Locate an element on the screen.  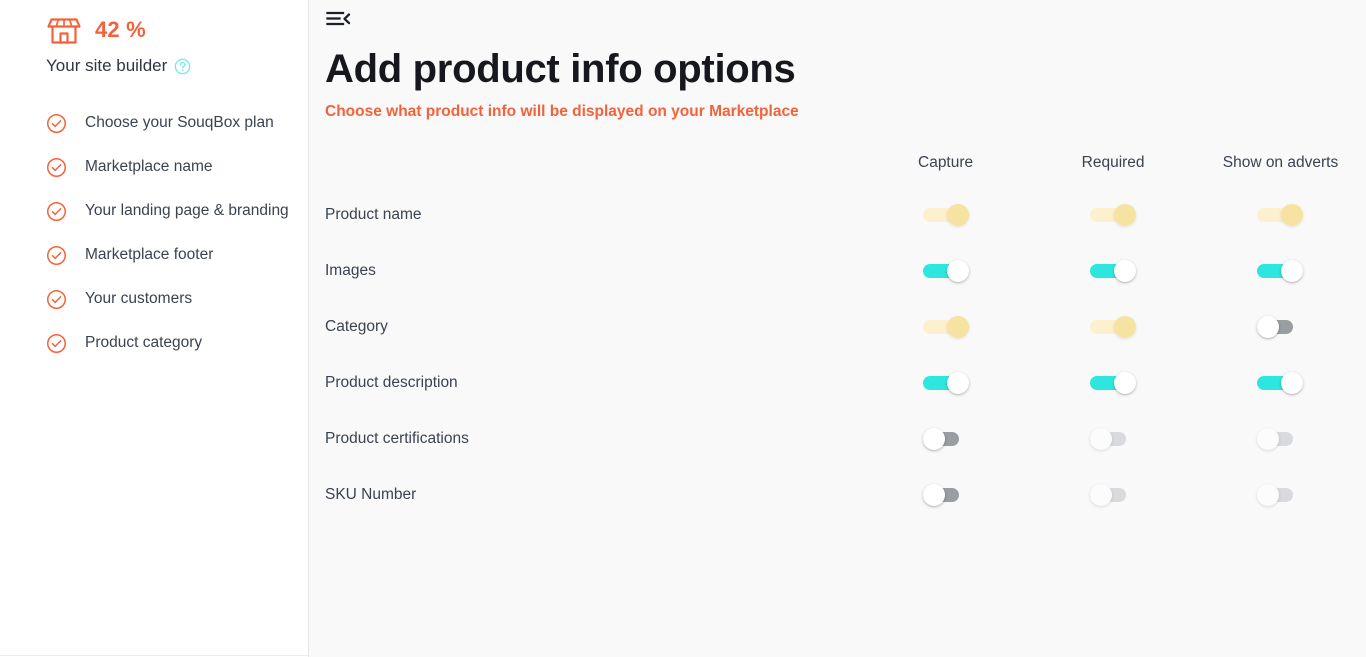
toggle-sku-number-show-on-adverts is located at coordinates (1280, 495).